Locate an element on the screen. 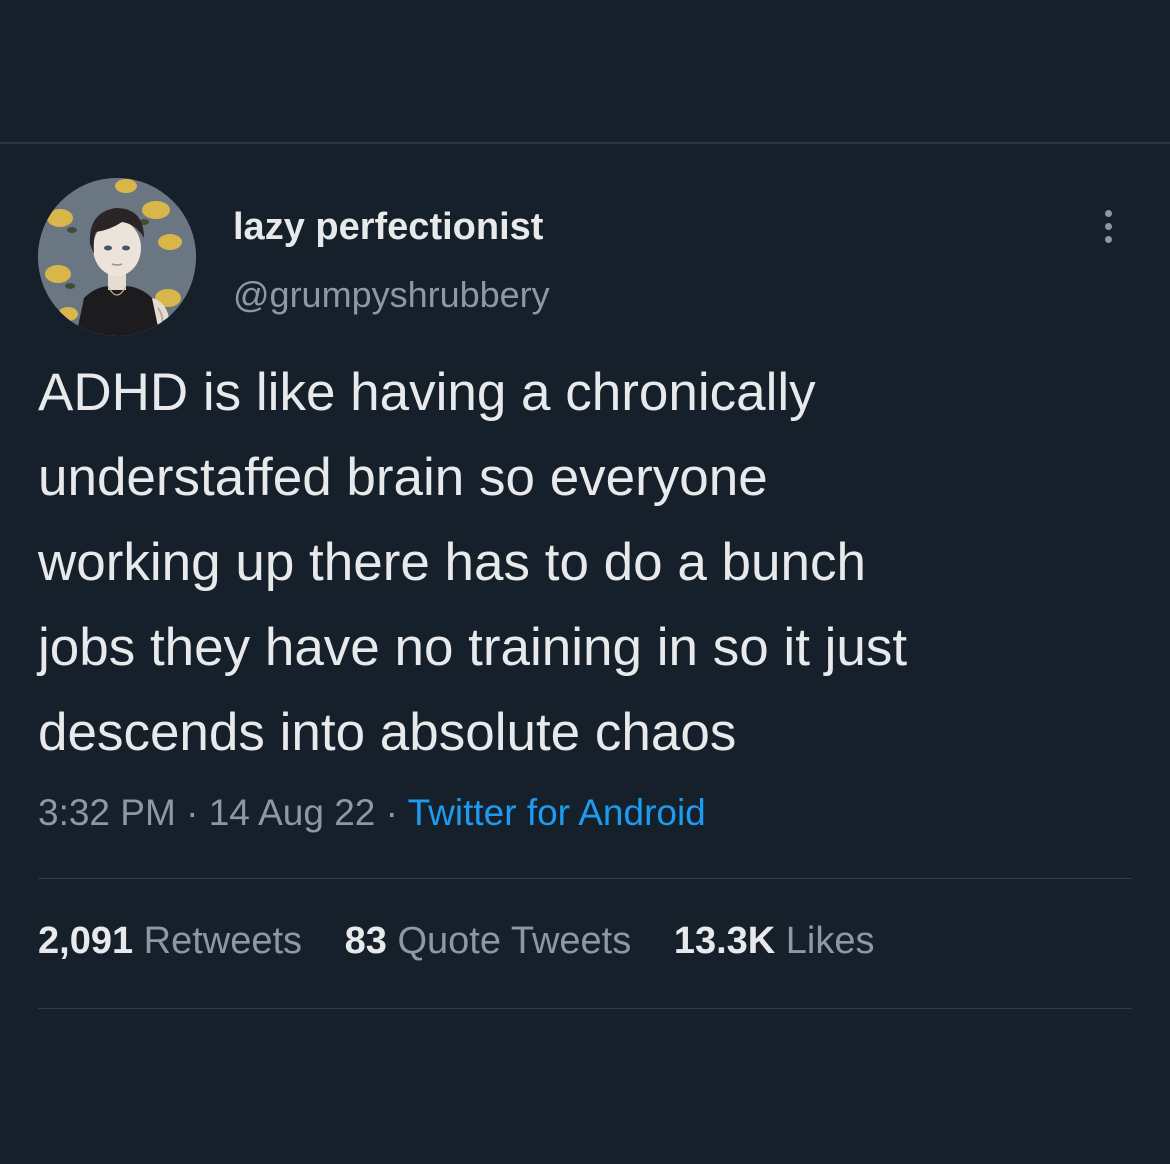 Image resolution: width=1170 pixels, height=1164 pixels. tweet-text-line: ADHD is like having a chronically is located at coordinates (427, 392).